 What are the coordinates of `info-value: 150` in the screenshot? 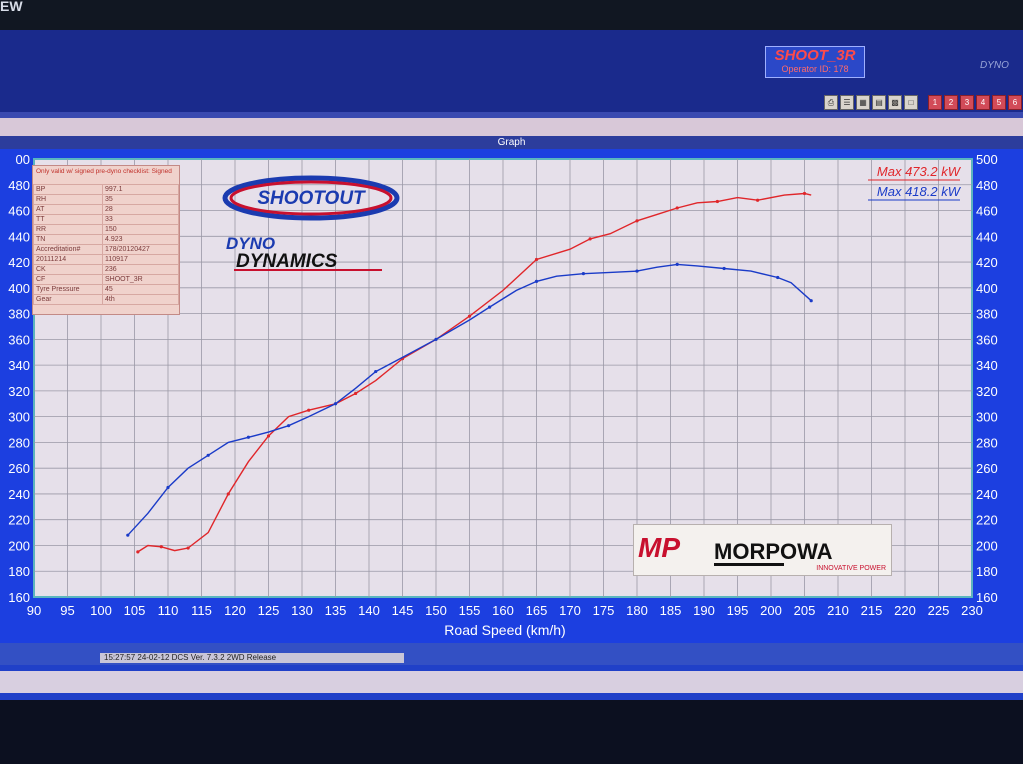 It's located at (140, 229).